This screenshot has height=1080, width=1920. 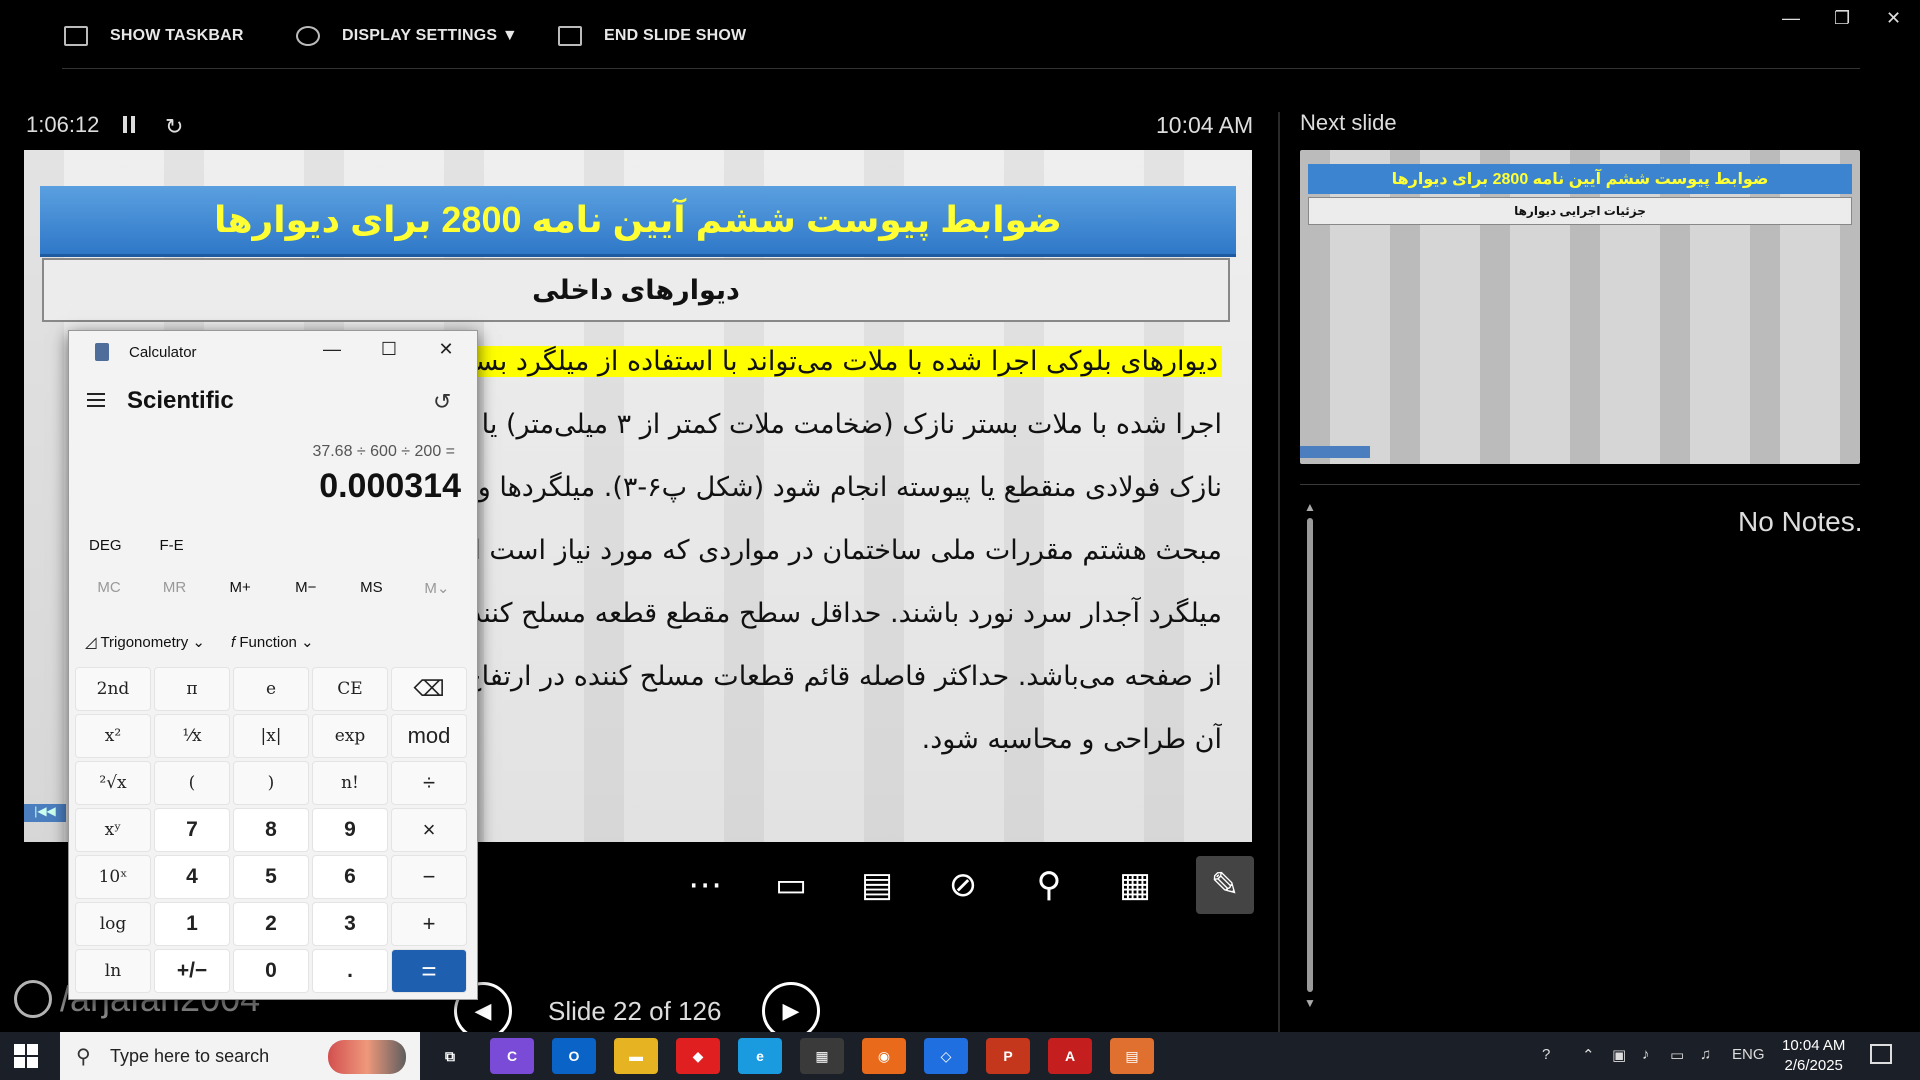 I want to click on calc-key: 9, so click(x=350, y=830).